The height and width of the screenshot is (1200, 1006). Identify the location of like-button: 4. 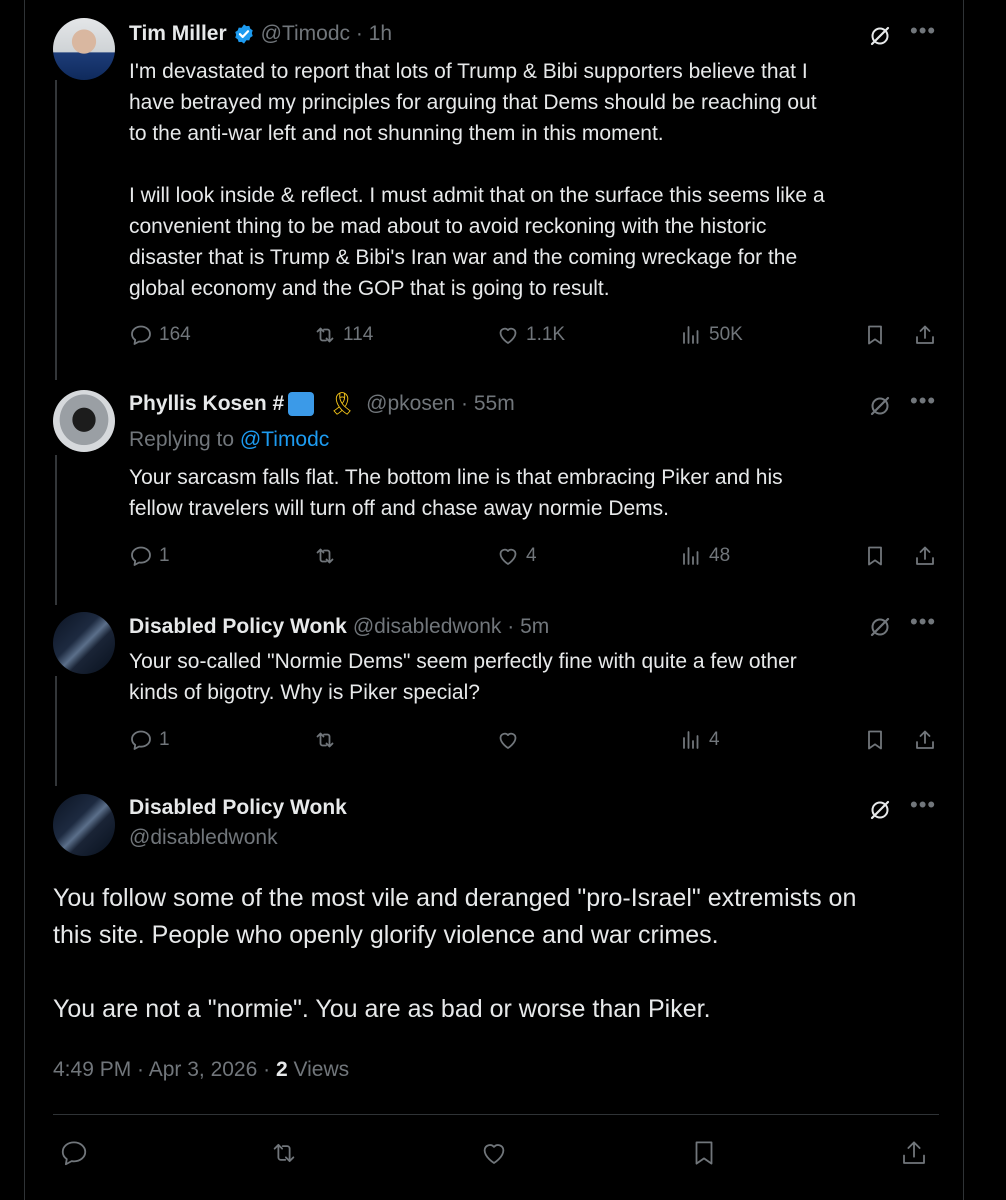
(516, 556).